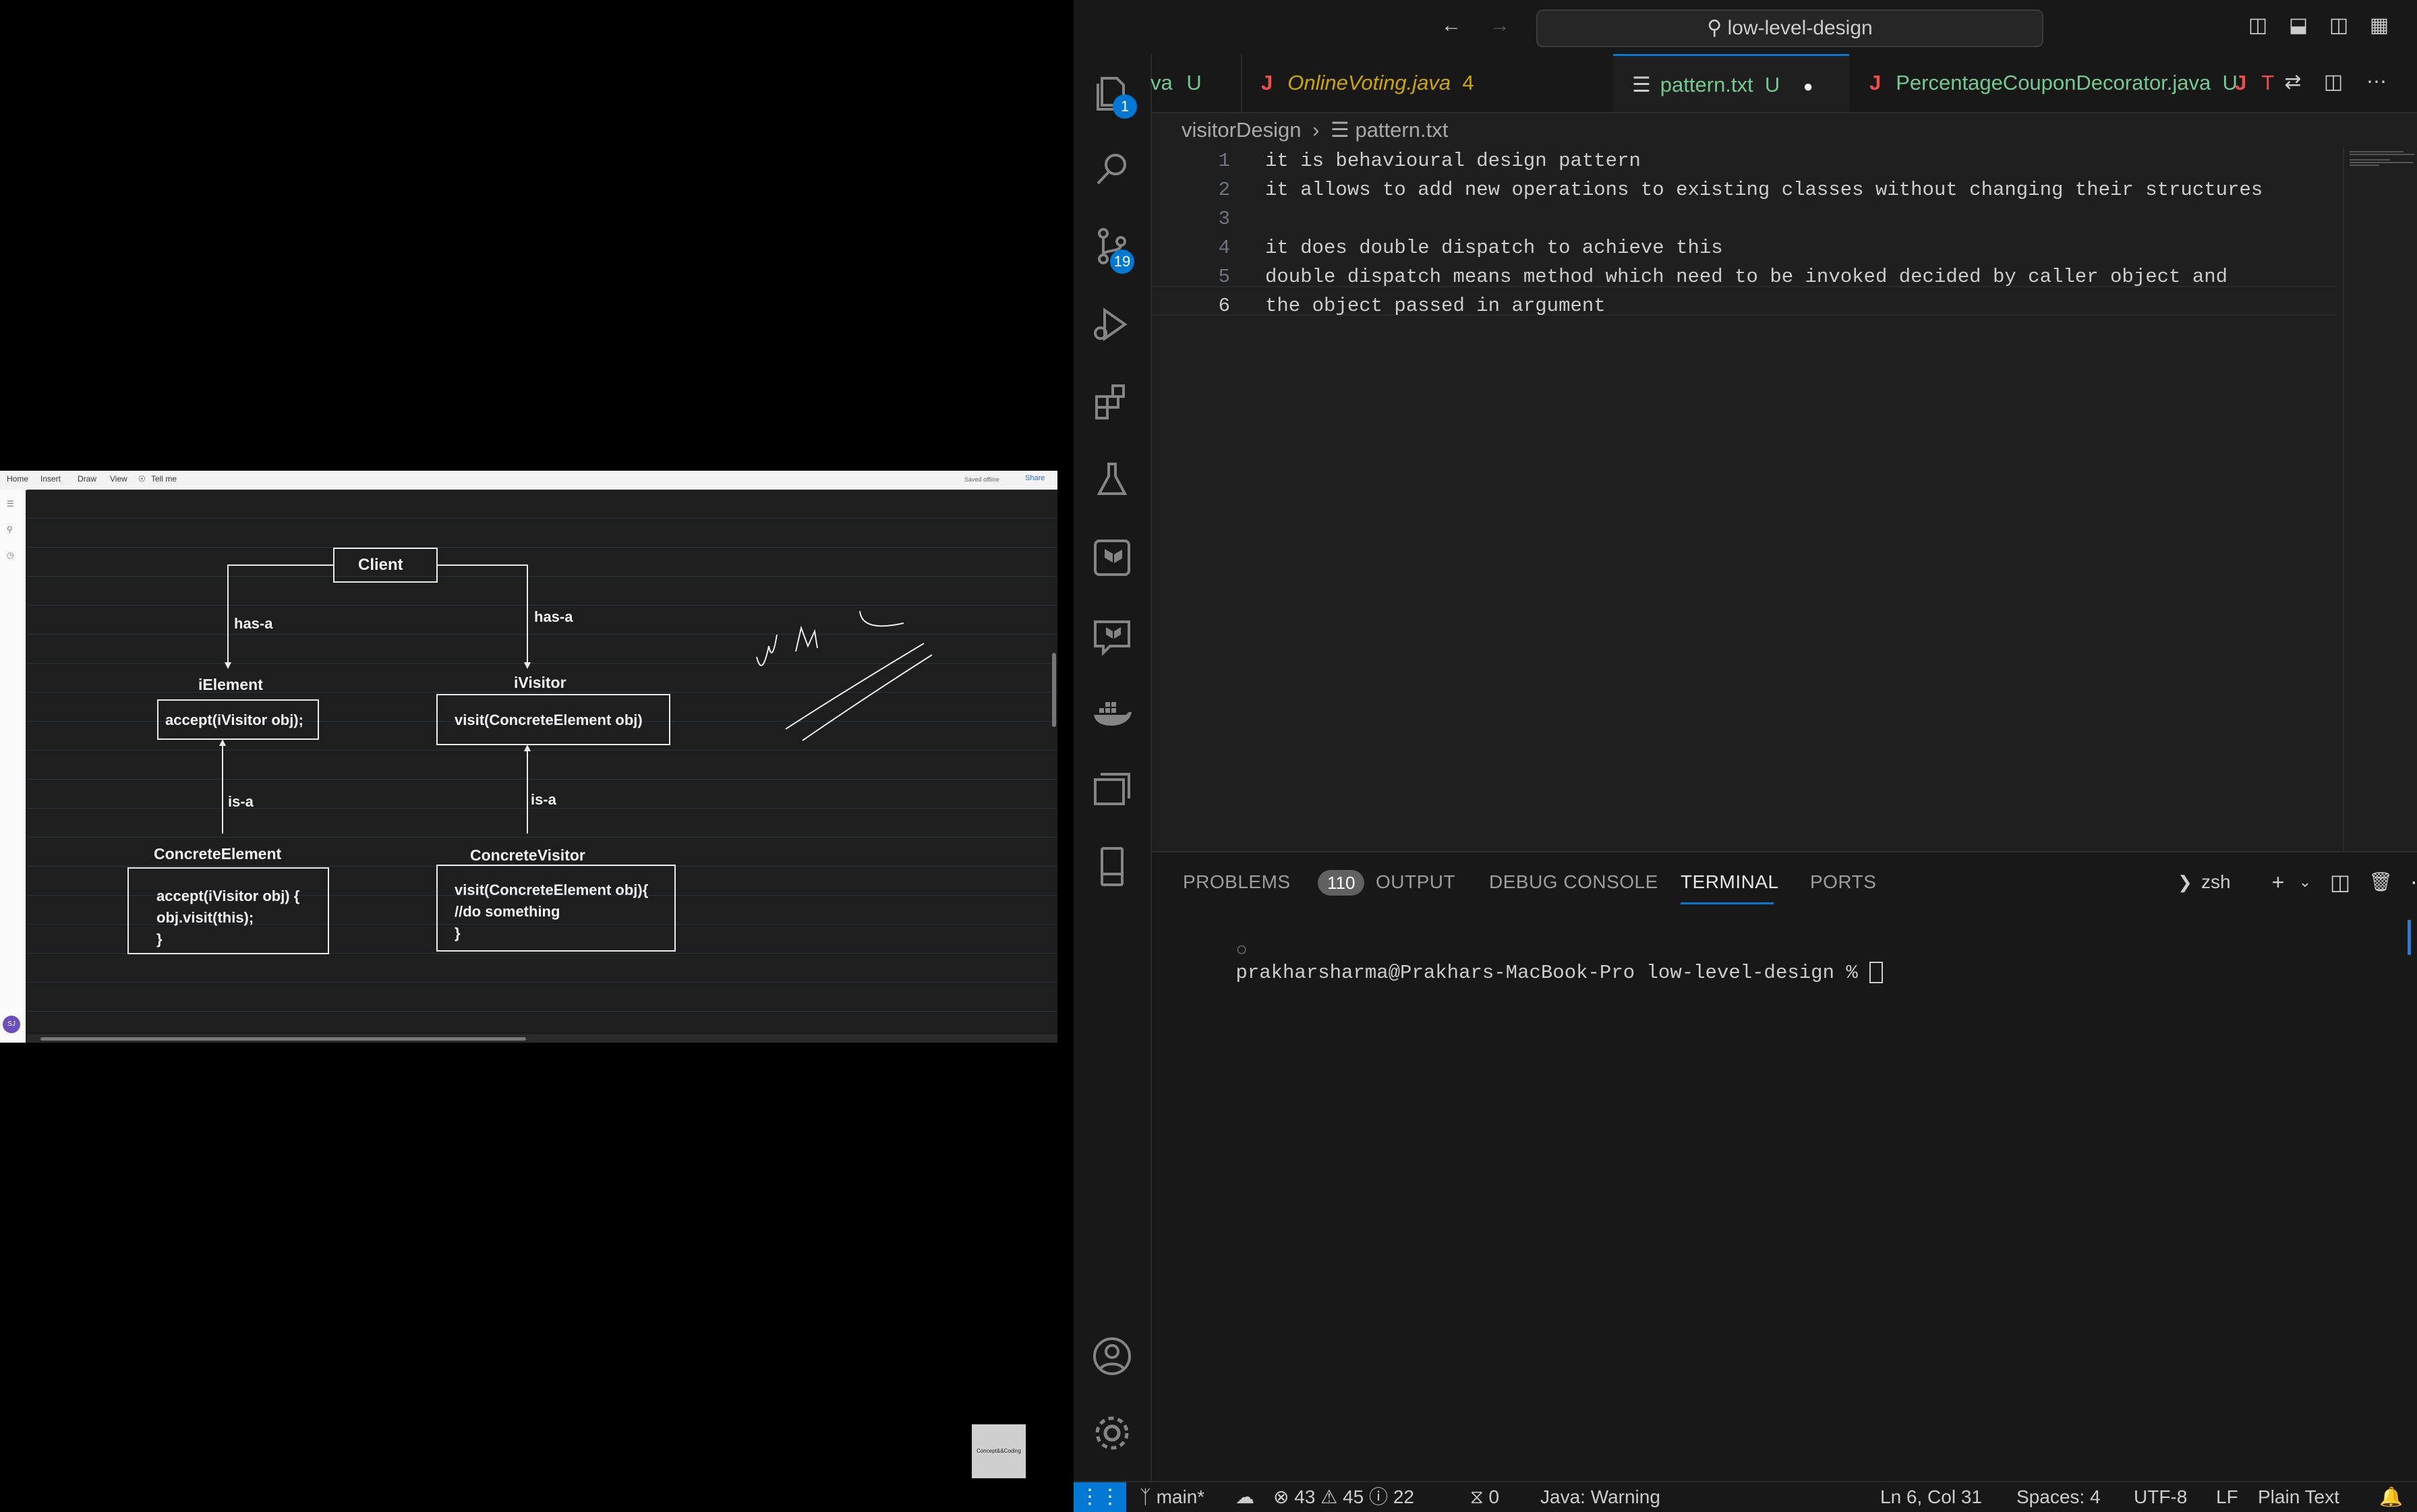 The height and width of the screenshot is (1512, 2417). I want to click on handwriting-m, so click(806, 639).